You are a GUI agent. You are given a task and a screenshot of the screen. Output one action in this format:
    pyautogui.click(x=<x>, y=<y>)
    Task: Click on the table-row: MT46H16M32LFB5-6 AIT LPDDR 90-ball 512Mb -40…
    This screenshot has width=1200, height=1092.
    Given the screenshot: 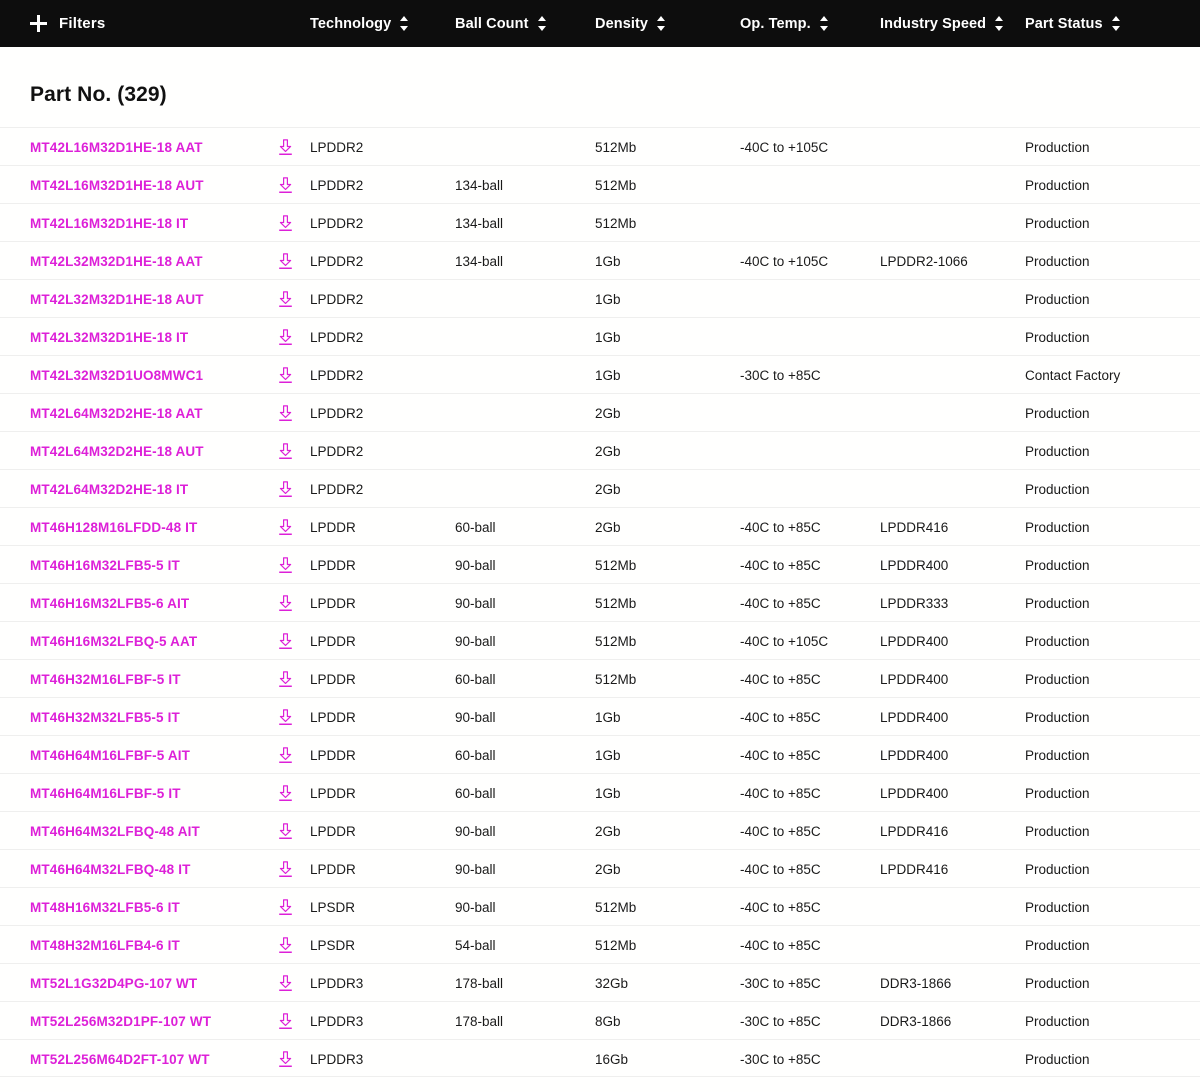 What is the action you would take?
    pyautogui.click(x=600, y=602)
    